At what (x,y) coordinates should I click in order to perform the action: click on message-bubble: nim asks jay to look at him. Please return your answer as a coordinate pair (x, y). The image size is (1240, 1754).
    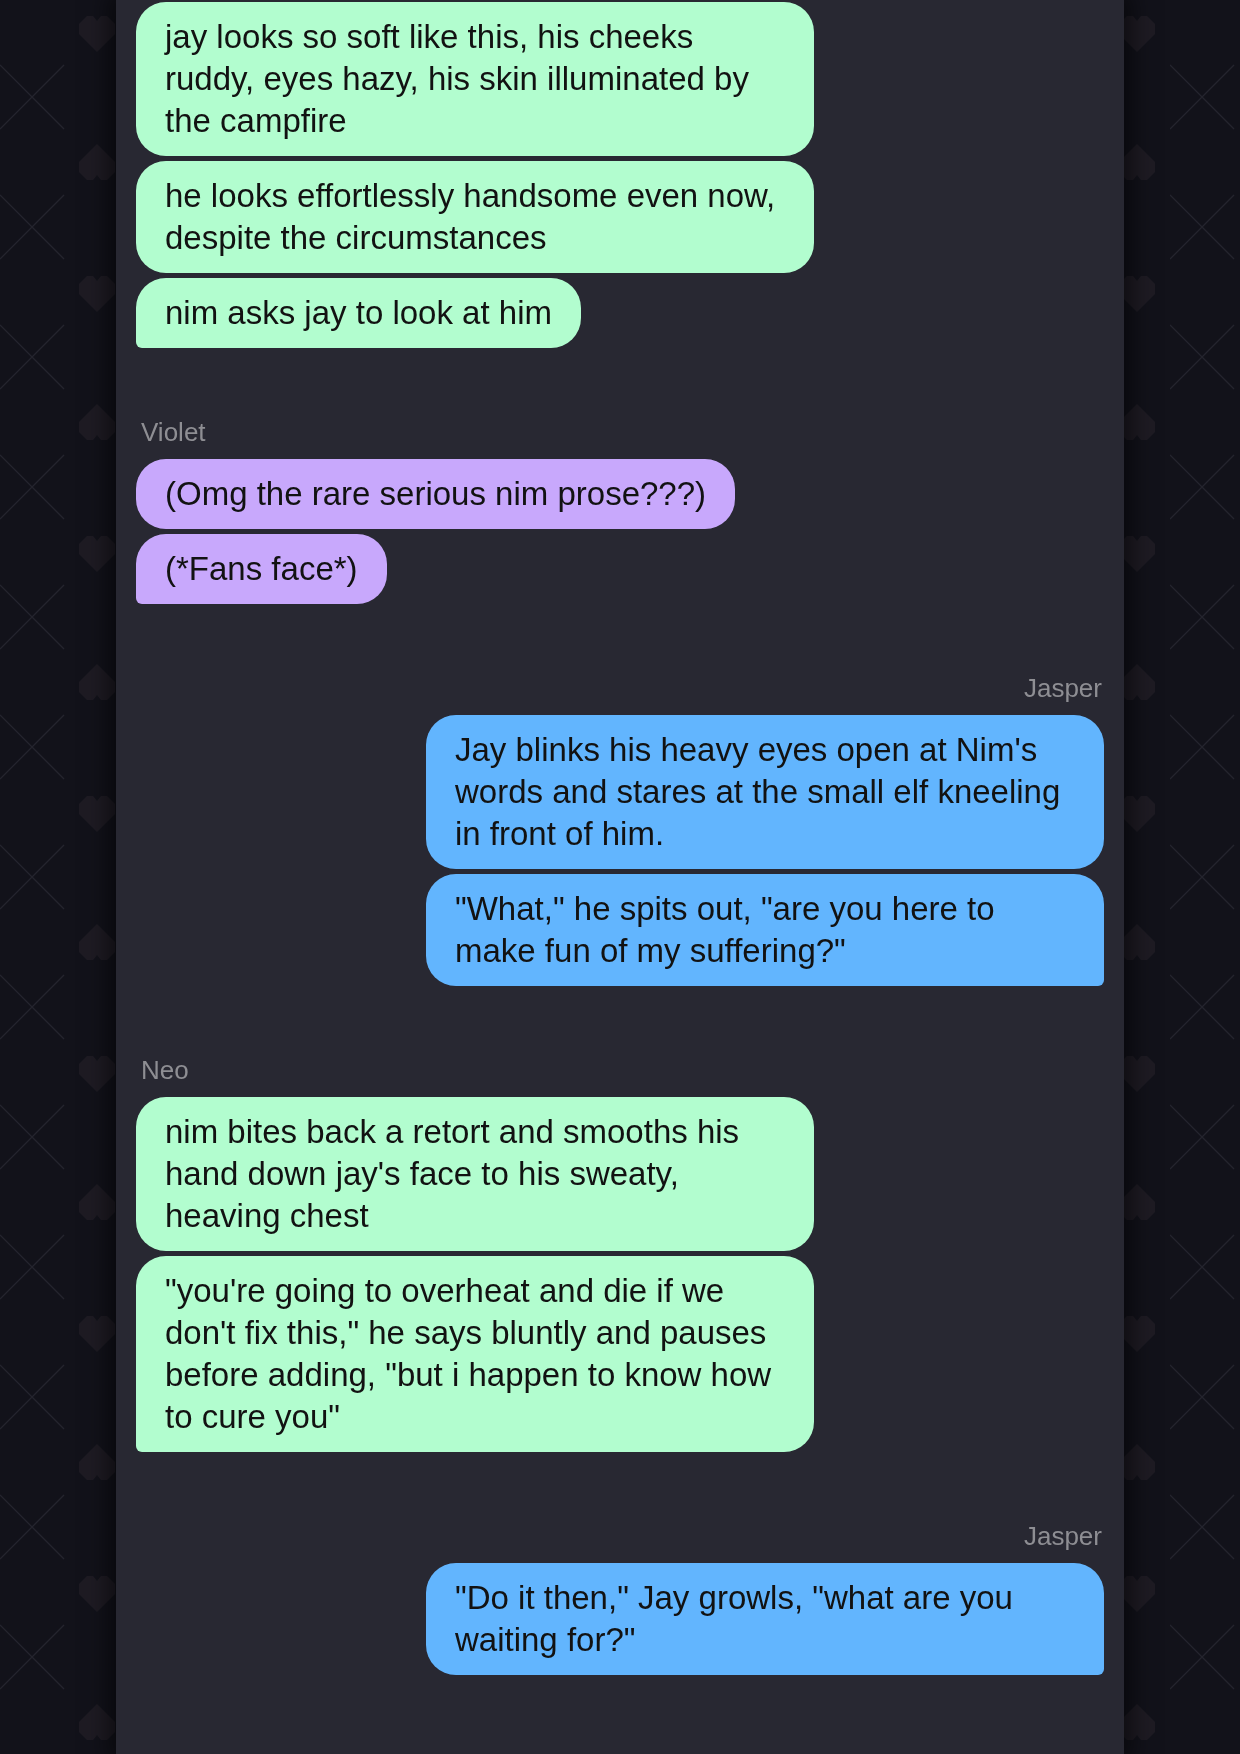
    Looking at the image, I should click on (358, 313).